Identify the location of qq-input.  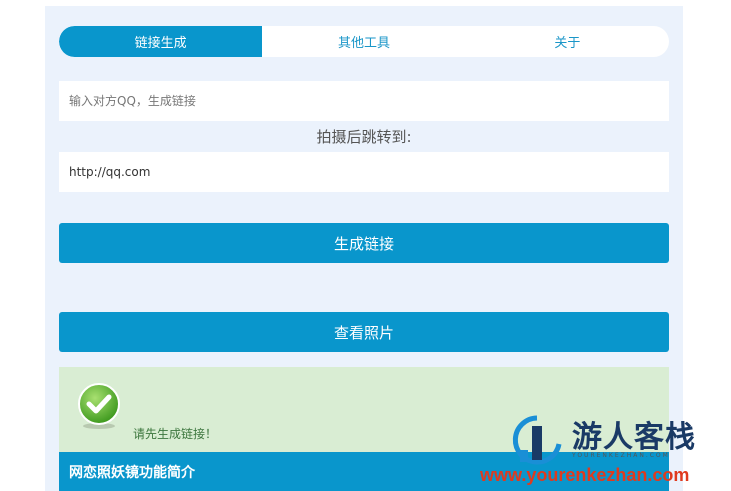
(364, 101).